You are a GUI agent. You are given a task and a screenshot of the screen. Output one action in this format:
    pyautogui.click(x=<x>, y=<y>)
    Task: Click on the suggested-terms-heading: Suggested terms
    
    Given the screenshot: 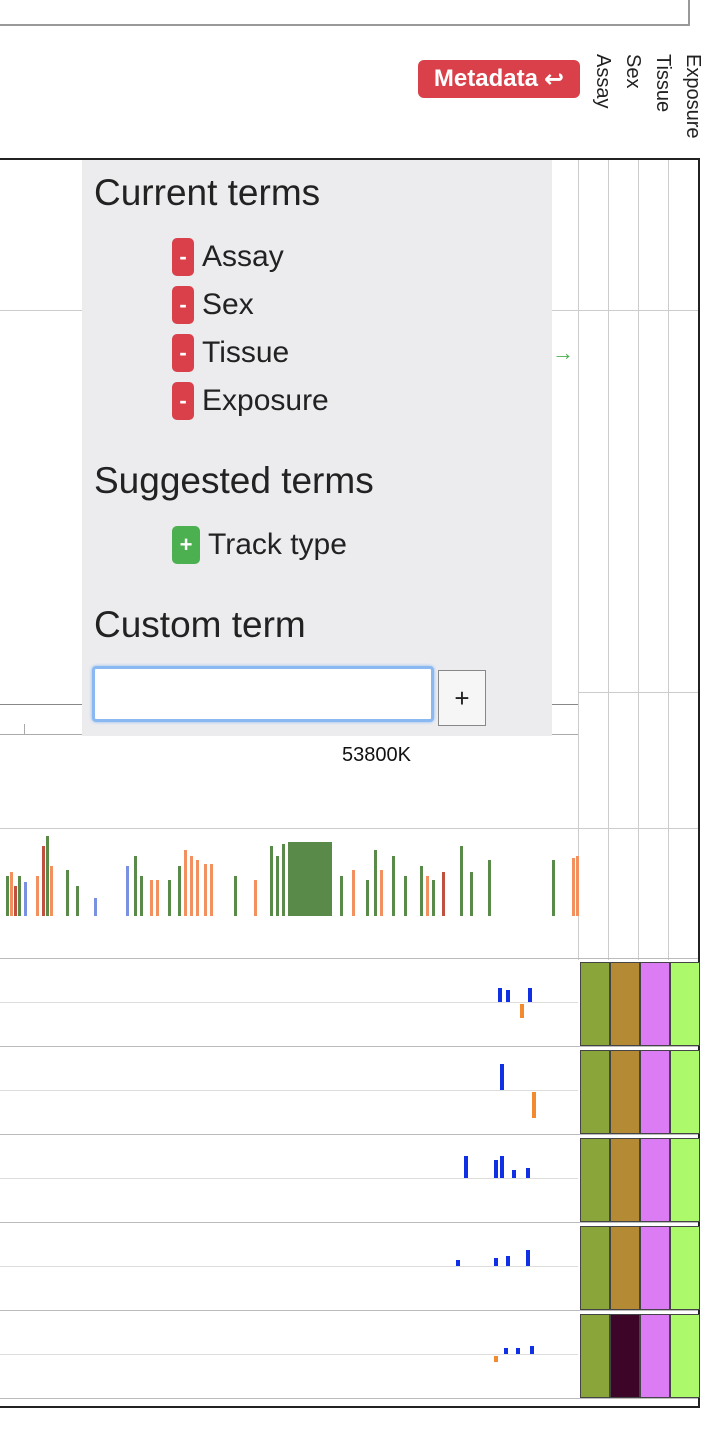 What is the action you would take?
    pyautogui.click(x=234, y=480)
    